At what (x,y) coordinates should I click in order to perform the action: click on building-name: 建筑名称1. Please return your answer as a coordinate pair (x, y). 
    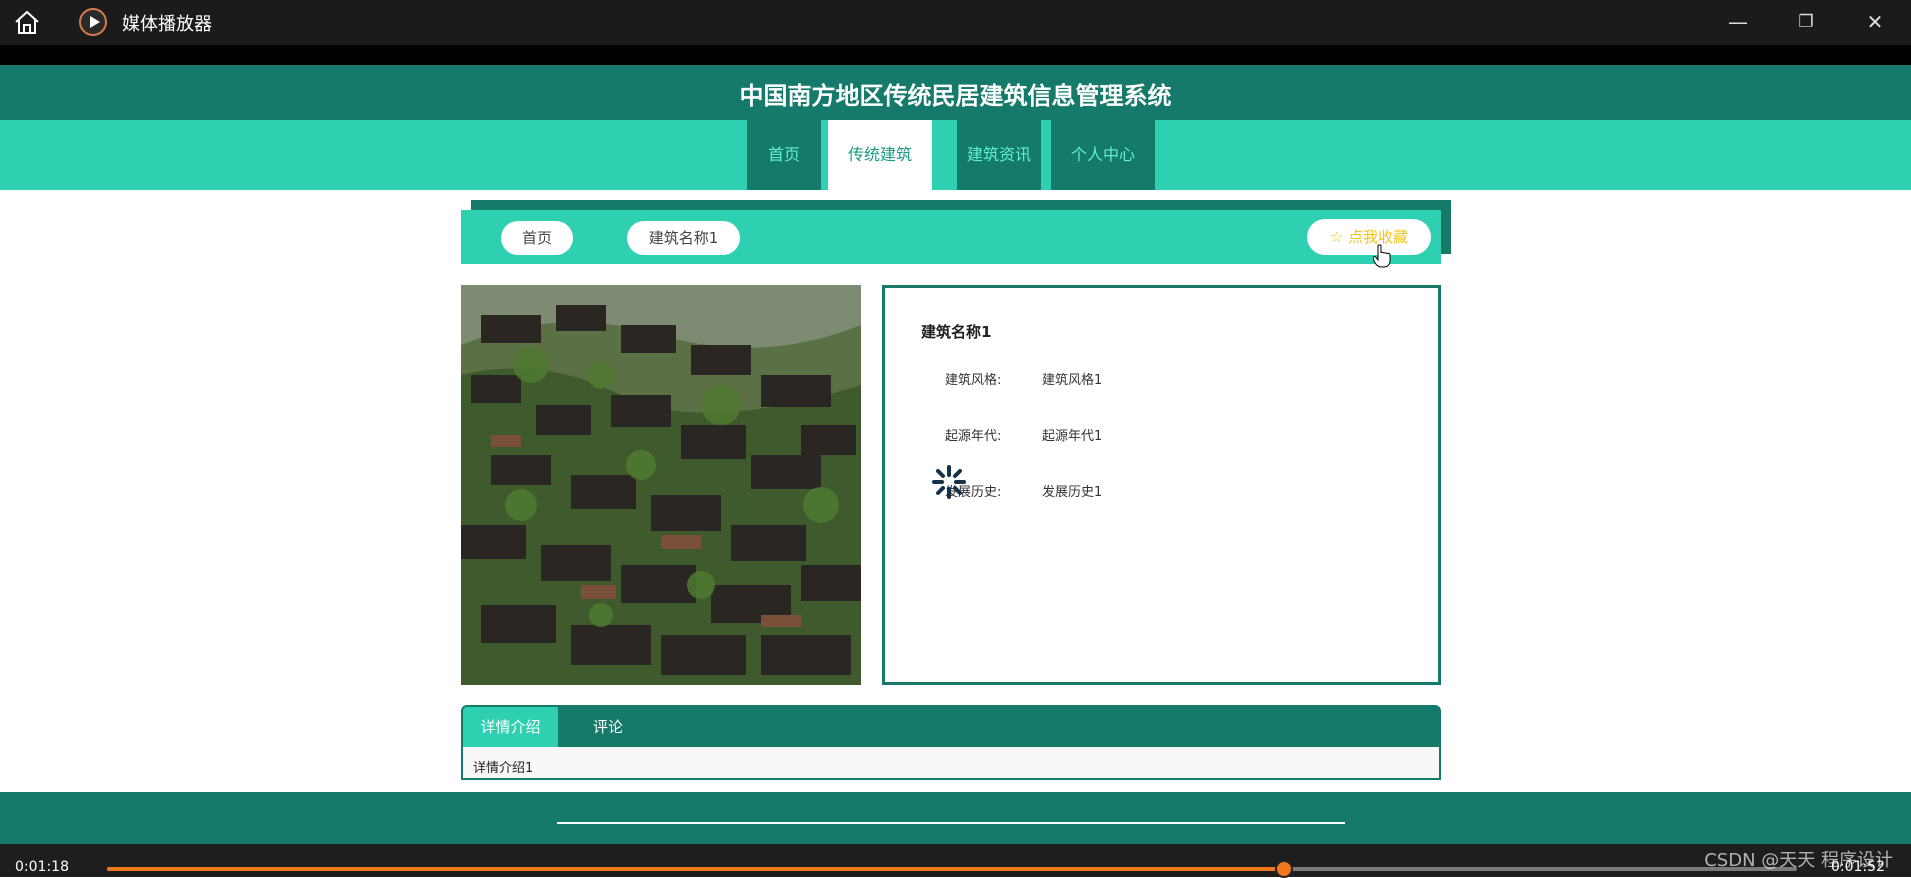
    Looking at the image, I should click on (956, 332).